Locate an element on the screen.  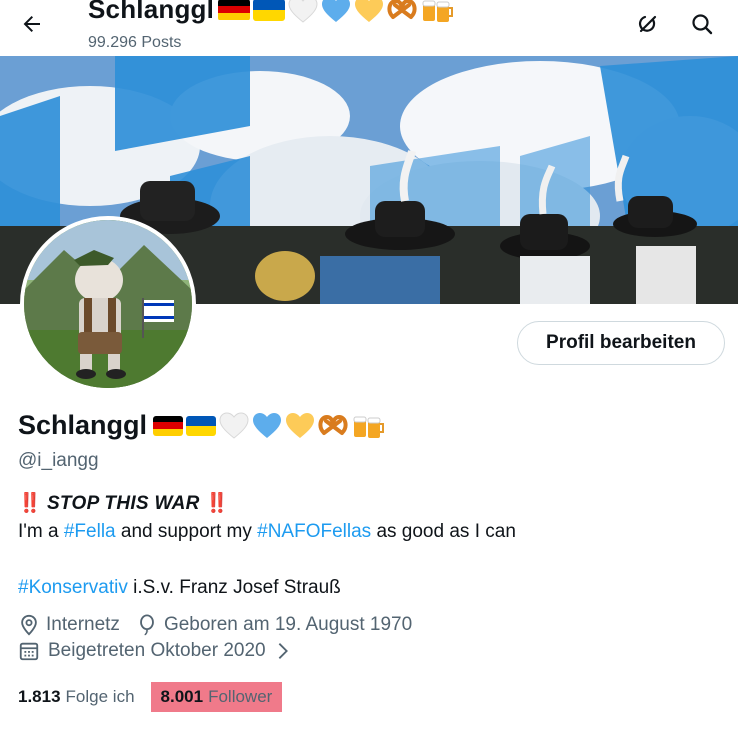
grok-icon is located at coordinates (647, 24).